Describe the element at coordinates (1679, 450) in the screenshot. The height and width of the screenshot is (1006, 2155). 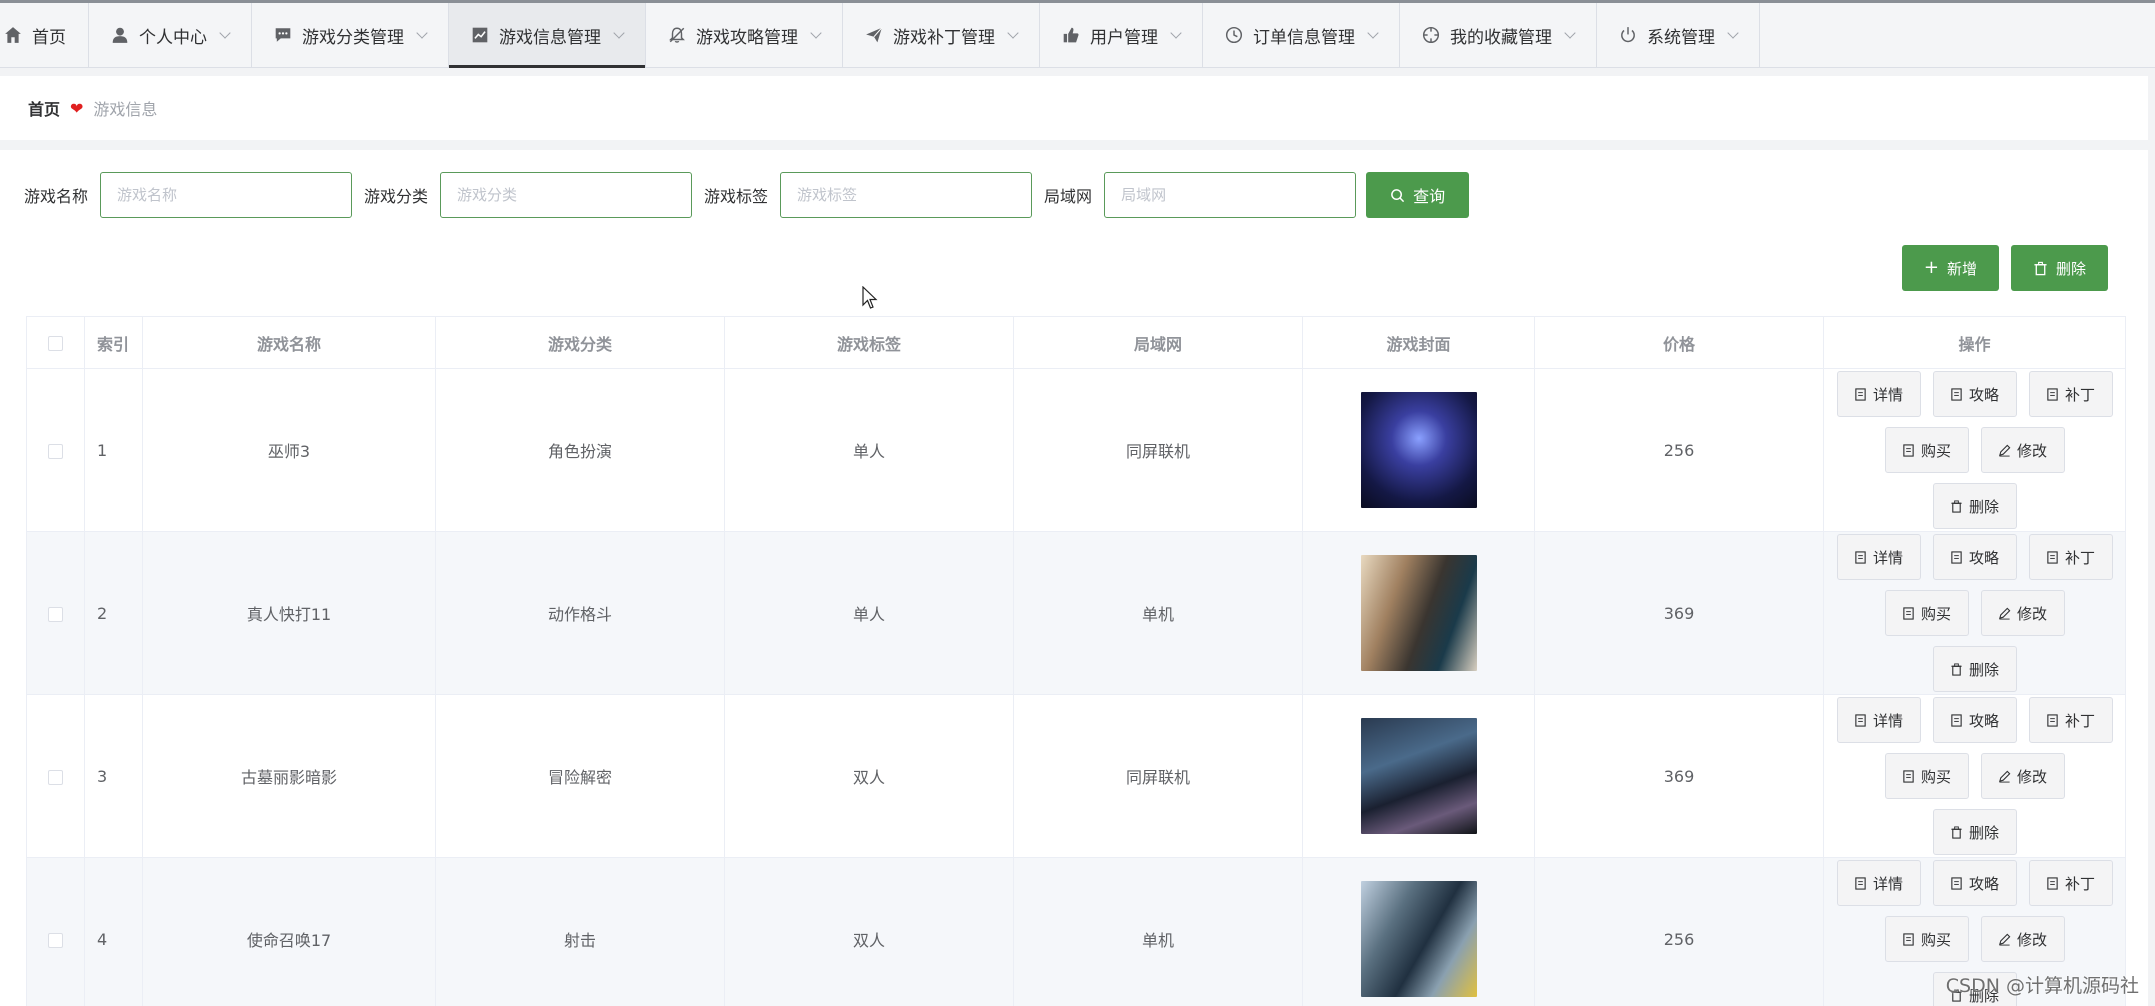
I see `cell-price: 256` at that location.